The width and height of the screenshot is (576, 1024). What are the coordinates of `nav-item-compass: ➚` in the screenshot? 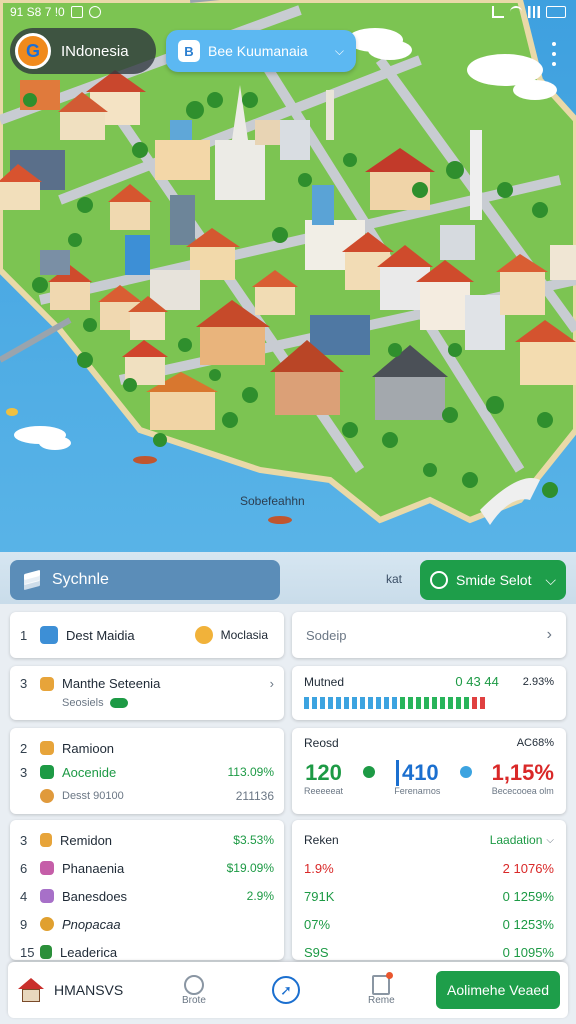 It's located at (286, 990).